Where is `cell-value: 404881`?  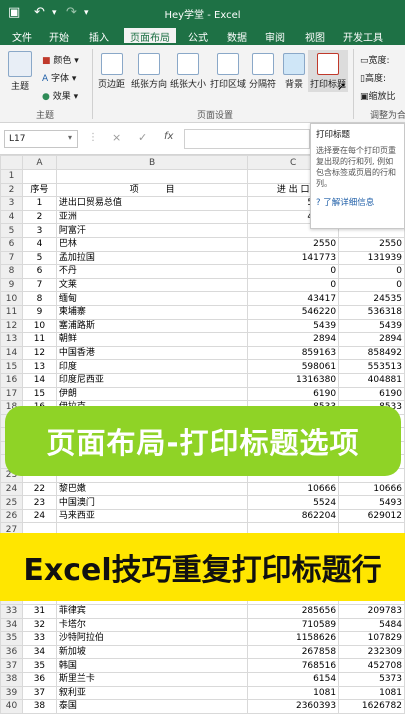 cell-value: 404881 is located at coordinates (371, 380).